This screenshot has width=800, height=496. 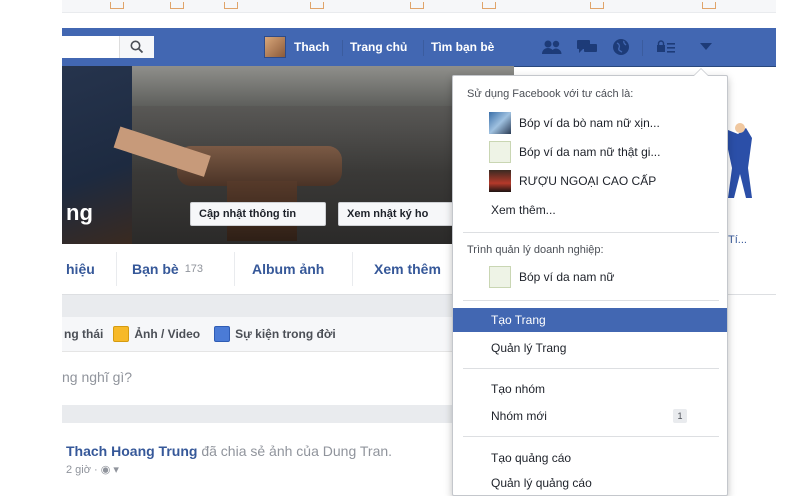 What do you see at coordinates (419, 47) in the screenshot?
I see `top-navigation-bar: Thach Trang chủ Tìm bạn bè` at bounding box center [419, 47].